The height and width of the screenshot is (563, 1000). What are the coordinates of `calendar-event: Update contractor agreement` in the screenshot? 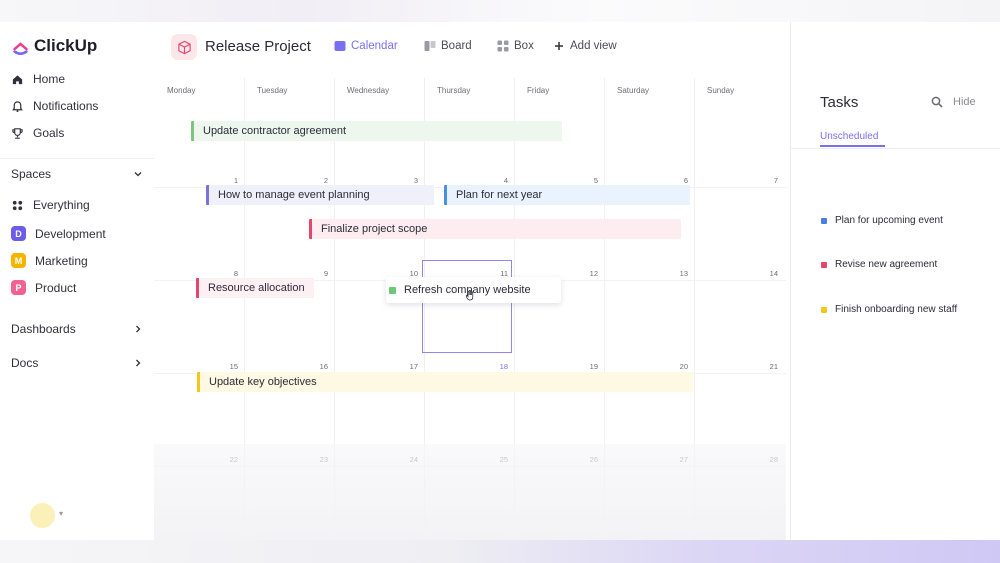 It's located at (376, 131).